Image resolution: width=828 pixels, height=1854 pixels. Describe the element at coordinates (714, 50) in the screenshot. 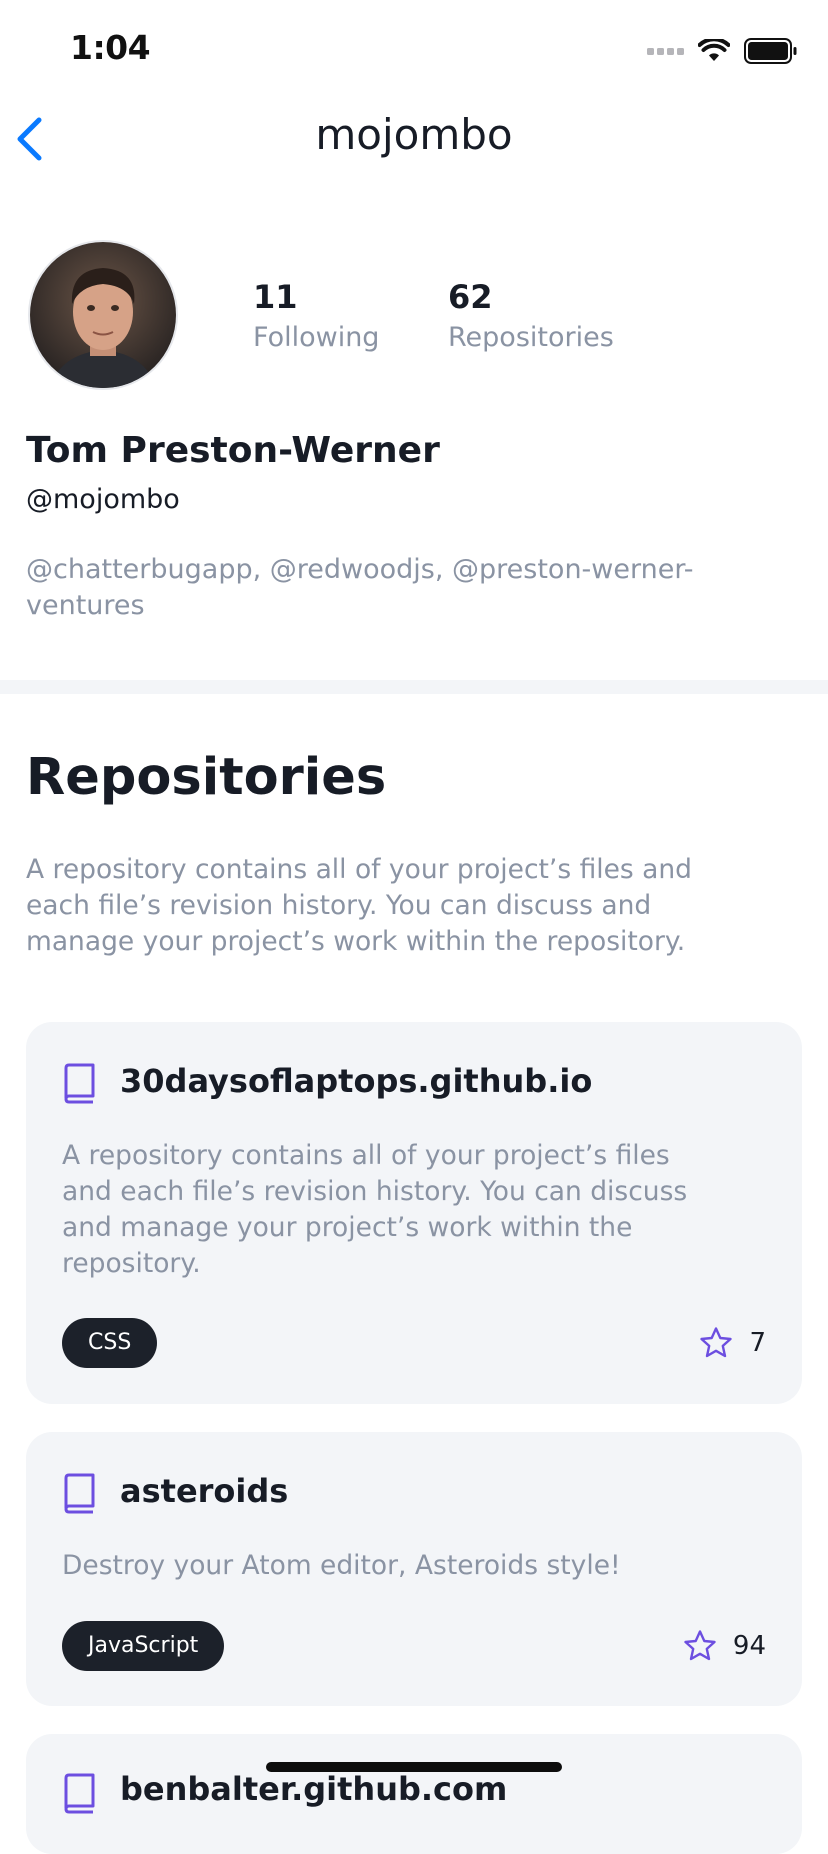

I see `wifi-icon` at that location.